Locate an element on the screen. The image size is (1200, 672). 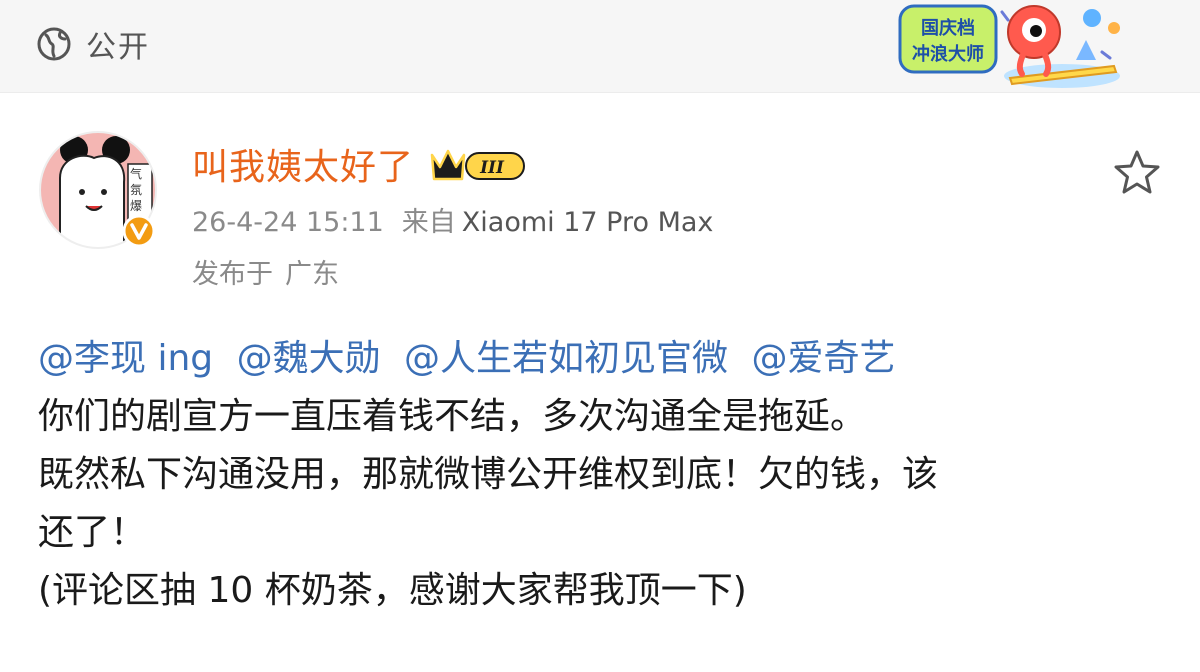
verified-v-icon is located at coordinates (139, 231).